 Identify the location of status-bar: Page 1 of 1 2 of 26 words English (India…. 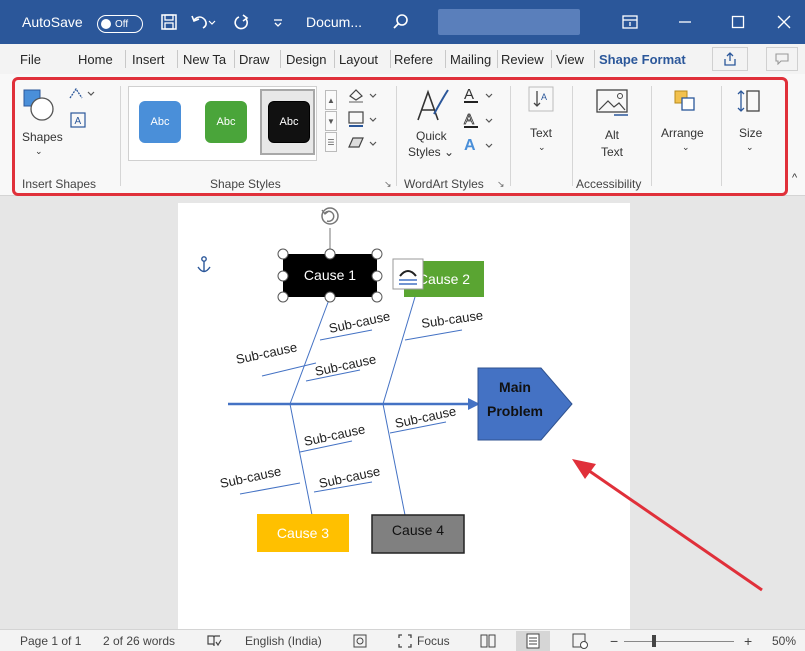
(402, 640).